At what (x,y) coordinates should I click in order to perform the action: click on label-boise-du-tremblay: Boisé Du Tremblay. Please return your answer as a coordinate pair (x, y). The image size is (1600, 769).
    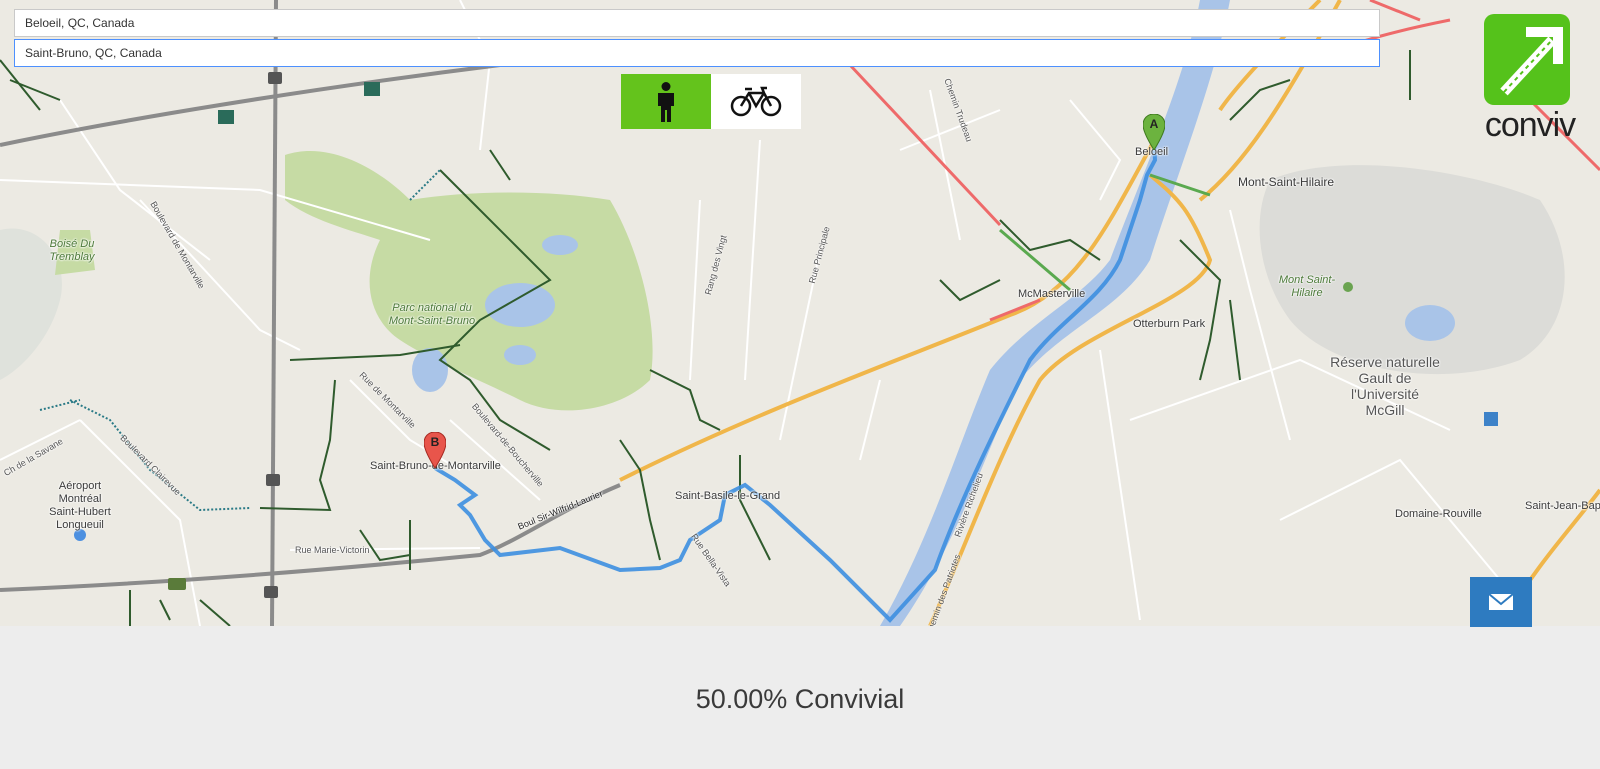
    Looking at the image, I should click on (72, 250).